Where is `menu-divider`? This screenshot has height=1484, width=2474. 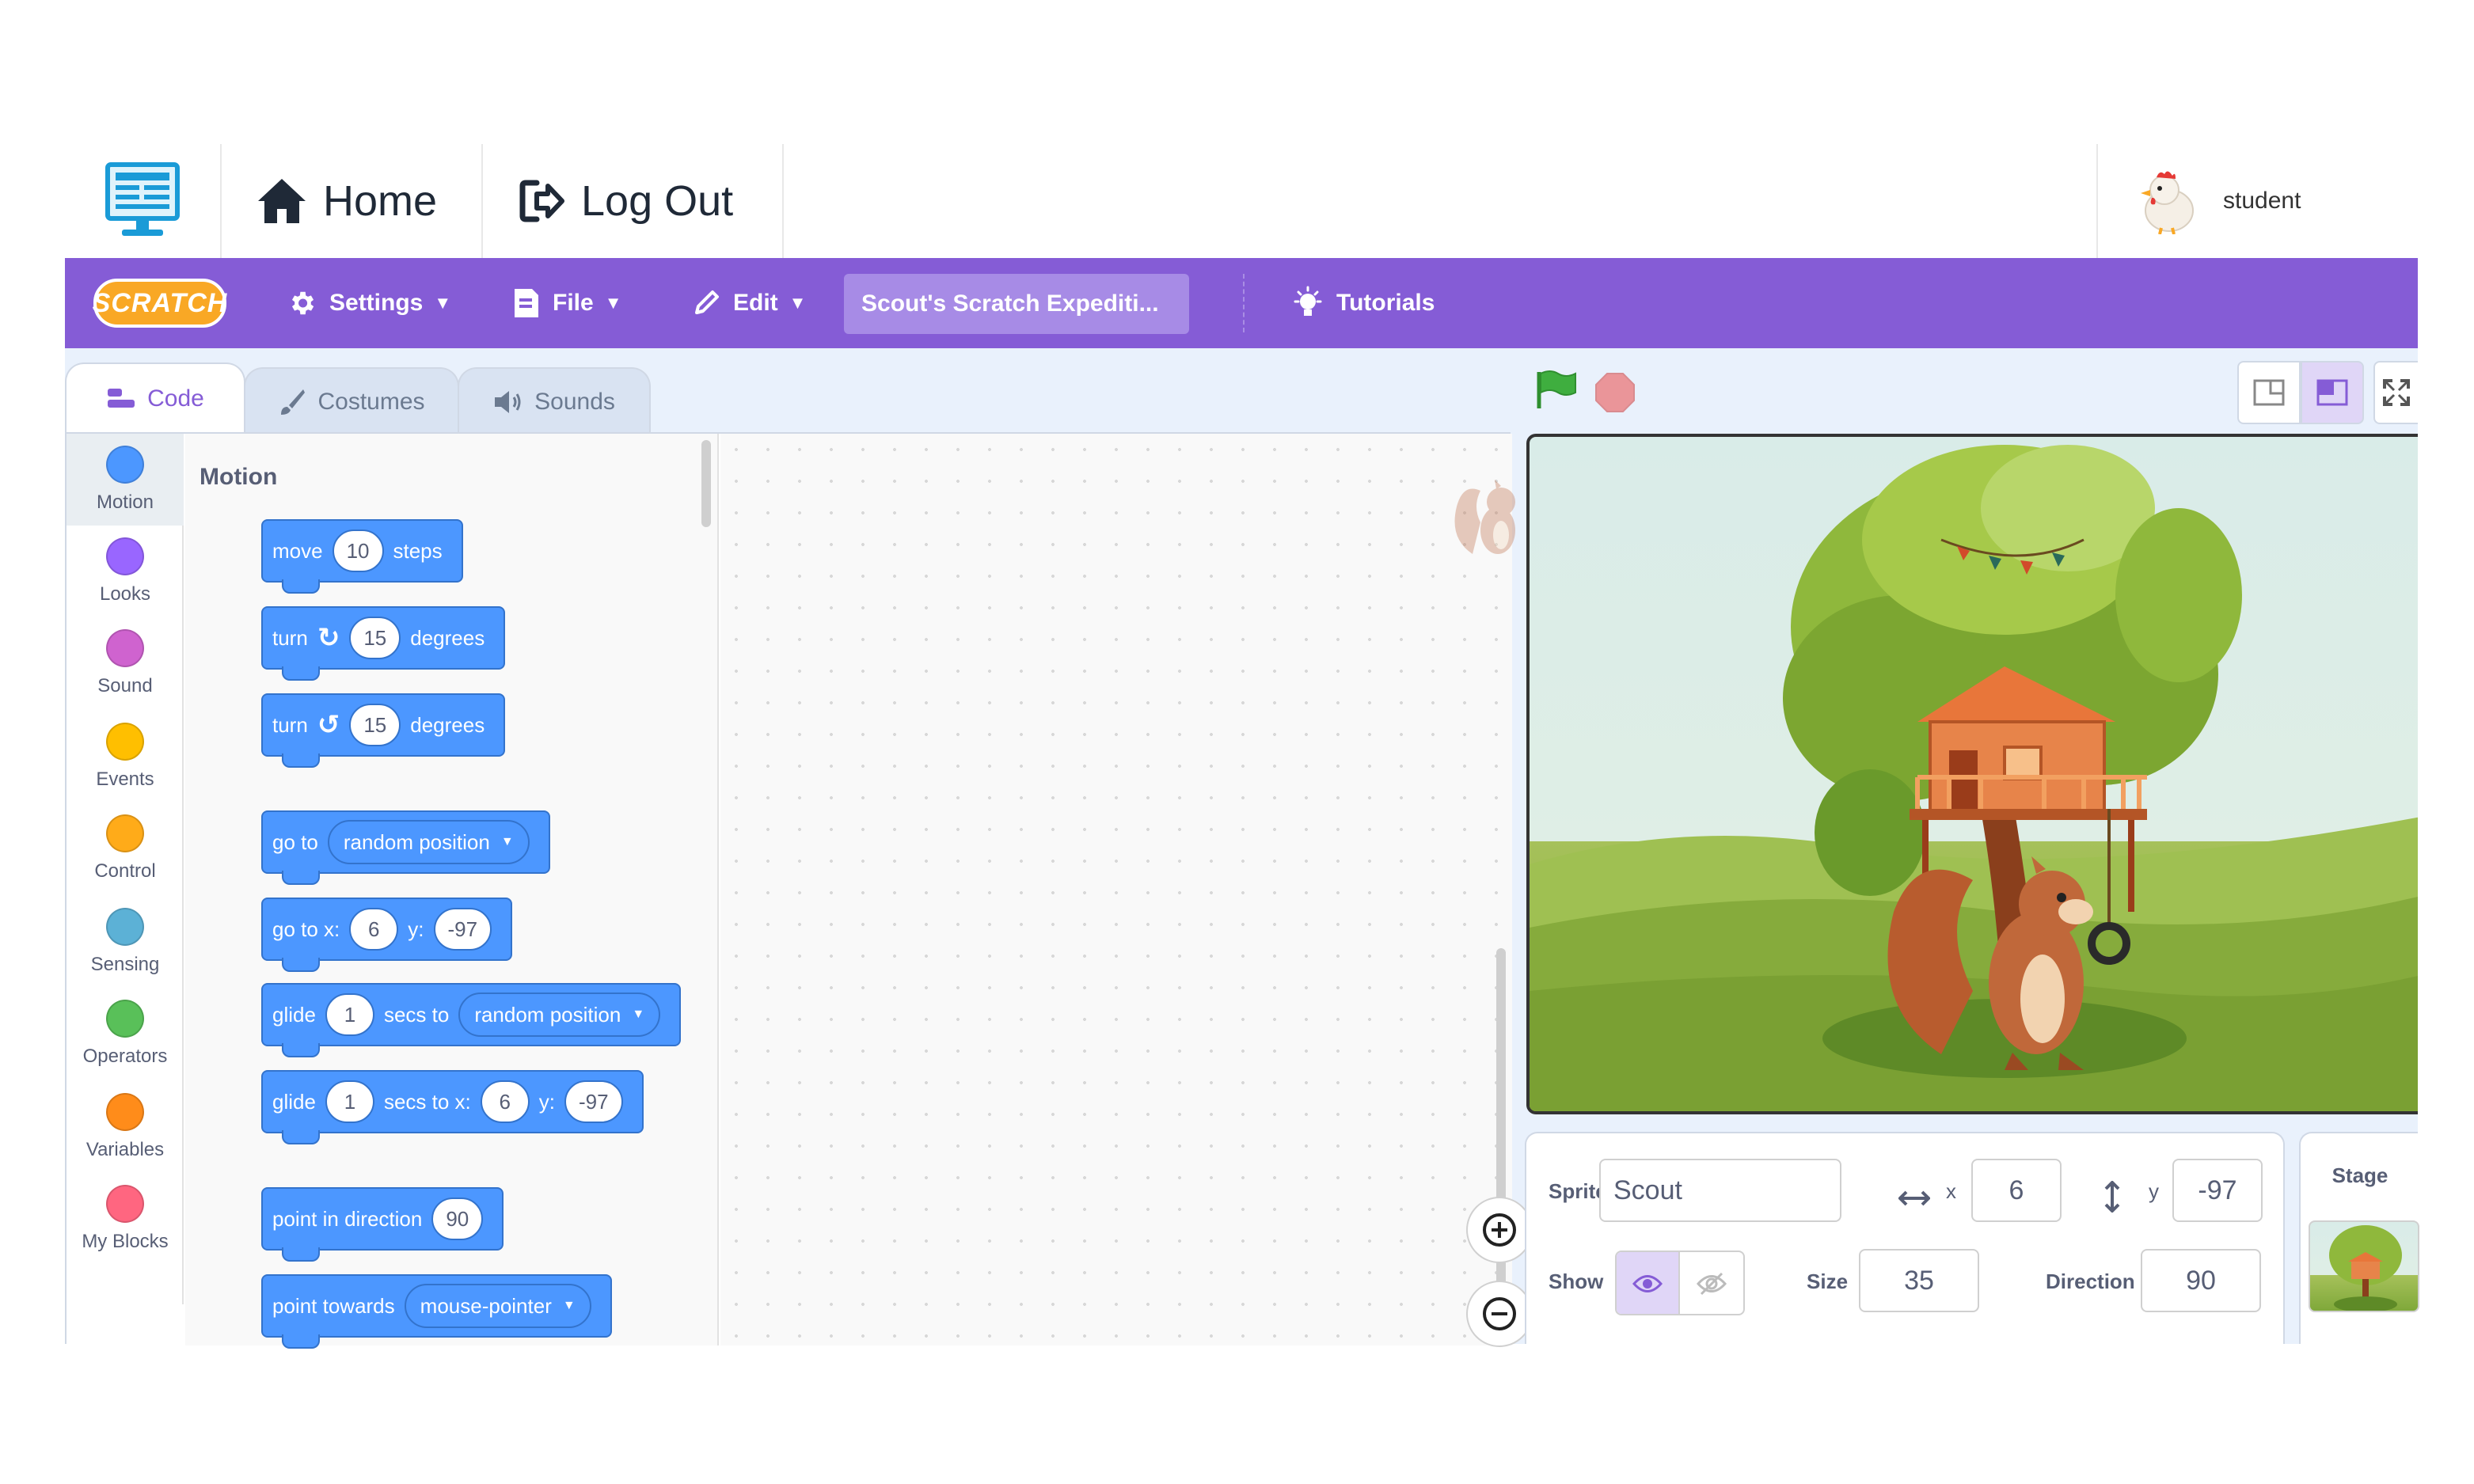 menu-divider is located at coordinates (1244, 303).